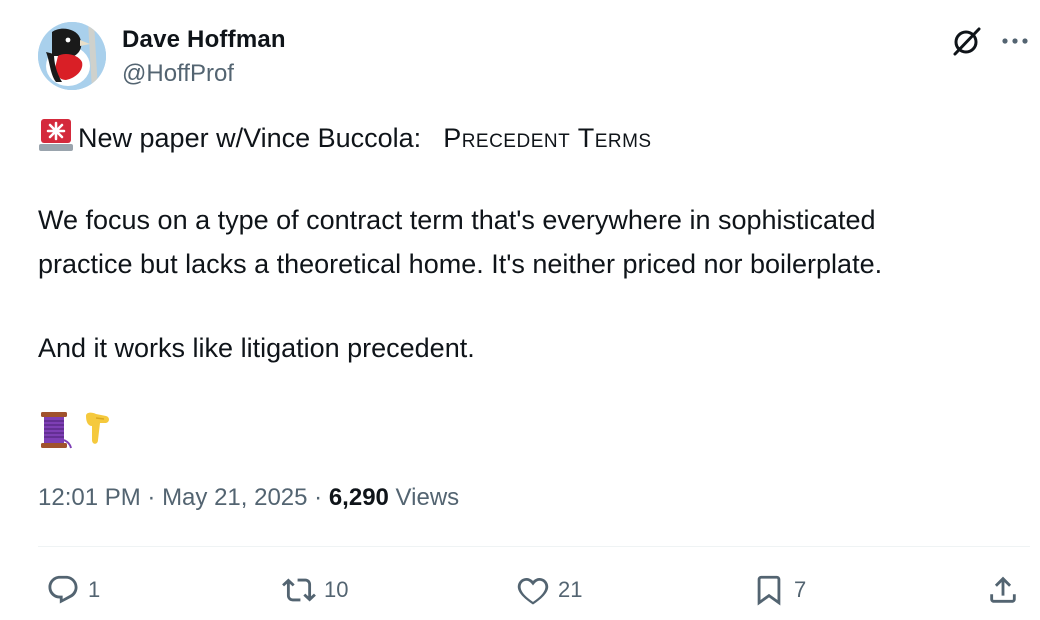 This screenshot has height=620, width=1040. What do you see at coordinates (204, 40) in the screenshot?
I see `author-name: Dave Hoffman` at bounding box center [204, 40].